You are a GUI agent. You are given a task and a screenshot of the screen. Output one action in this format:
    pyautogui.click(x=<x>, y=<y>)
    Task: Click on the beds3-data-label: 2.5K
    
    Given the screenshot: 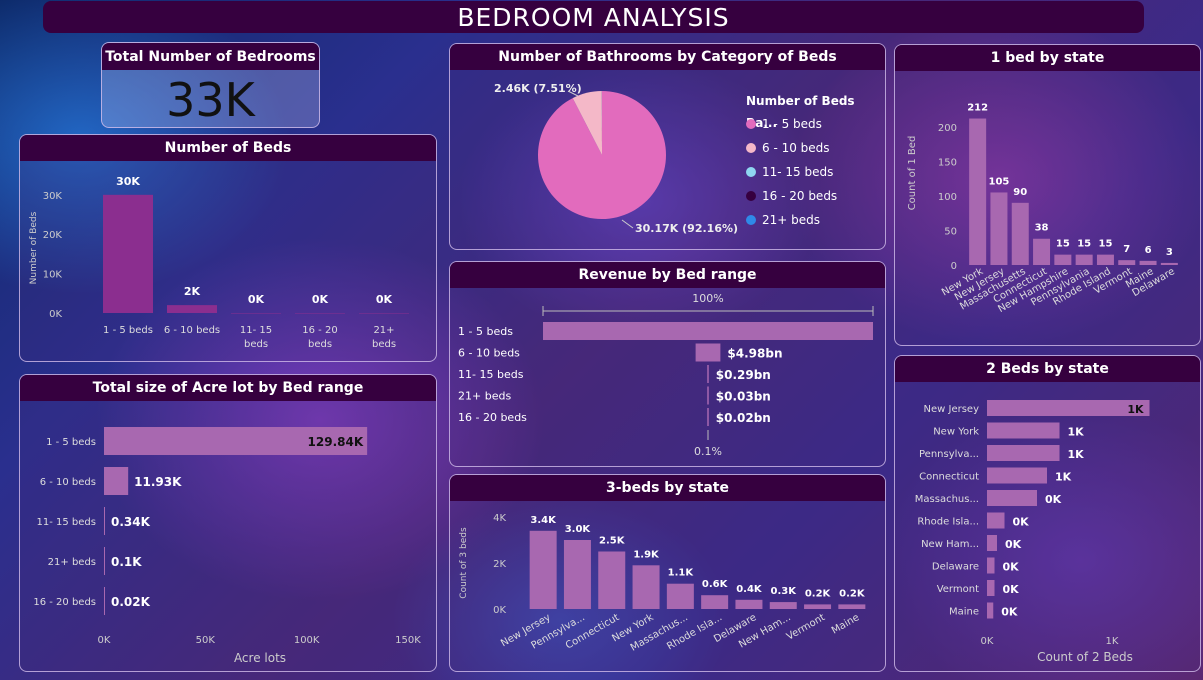 What is the action you would take?
    pyautogui.click(x=612, y=541)
    